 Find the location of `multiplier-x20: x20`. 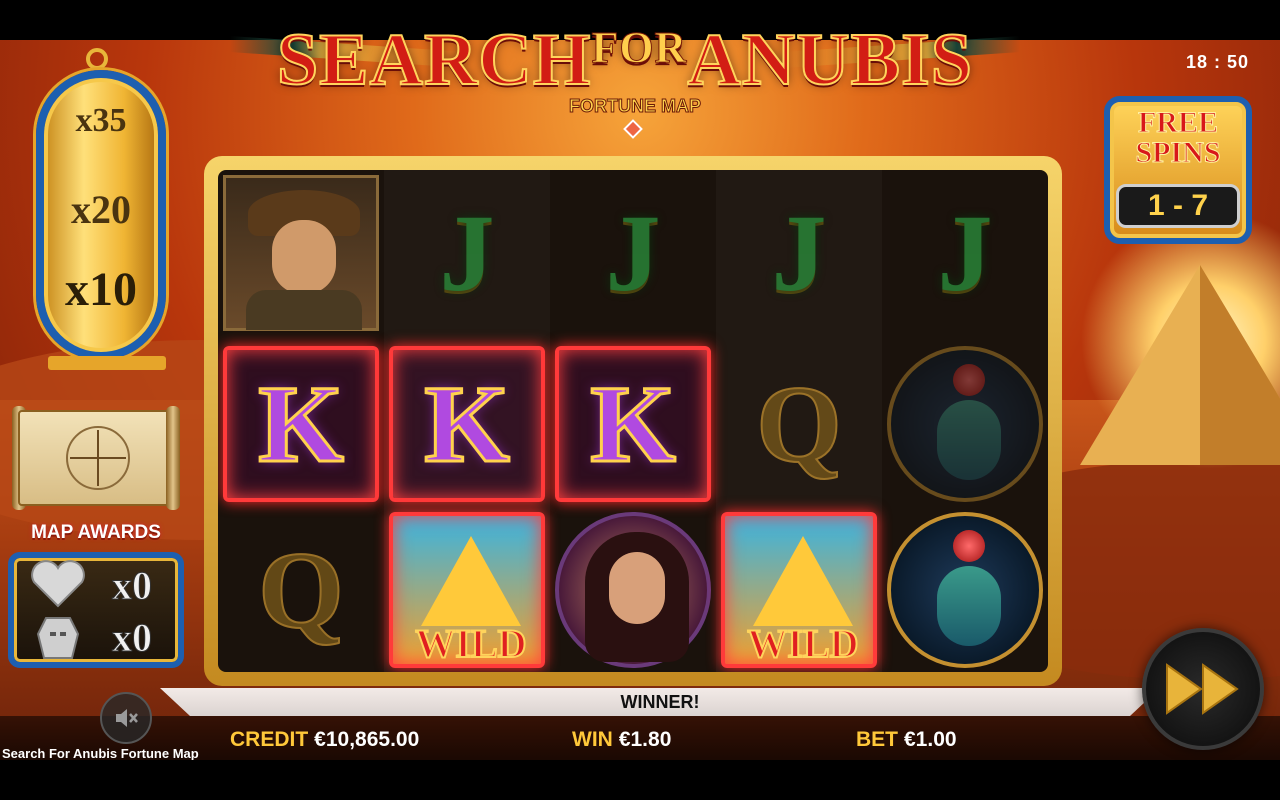

multiplier-x20: x20 is located at coordinates (101, 209).